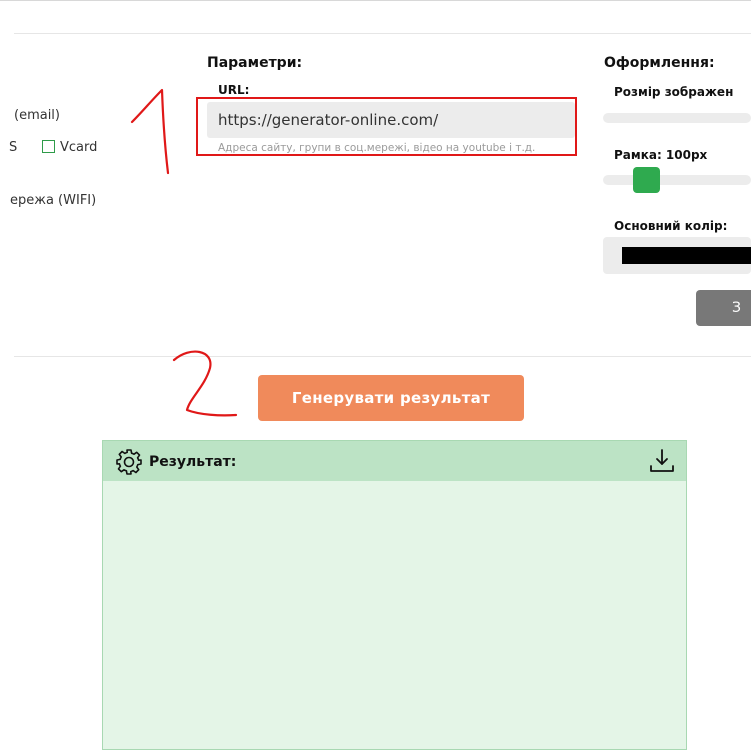 The height and width of the screenshot is (750, 751). I want to click on option-sms-label: S, so click(13, 147).